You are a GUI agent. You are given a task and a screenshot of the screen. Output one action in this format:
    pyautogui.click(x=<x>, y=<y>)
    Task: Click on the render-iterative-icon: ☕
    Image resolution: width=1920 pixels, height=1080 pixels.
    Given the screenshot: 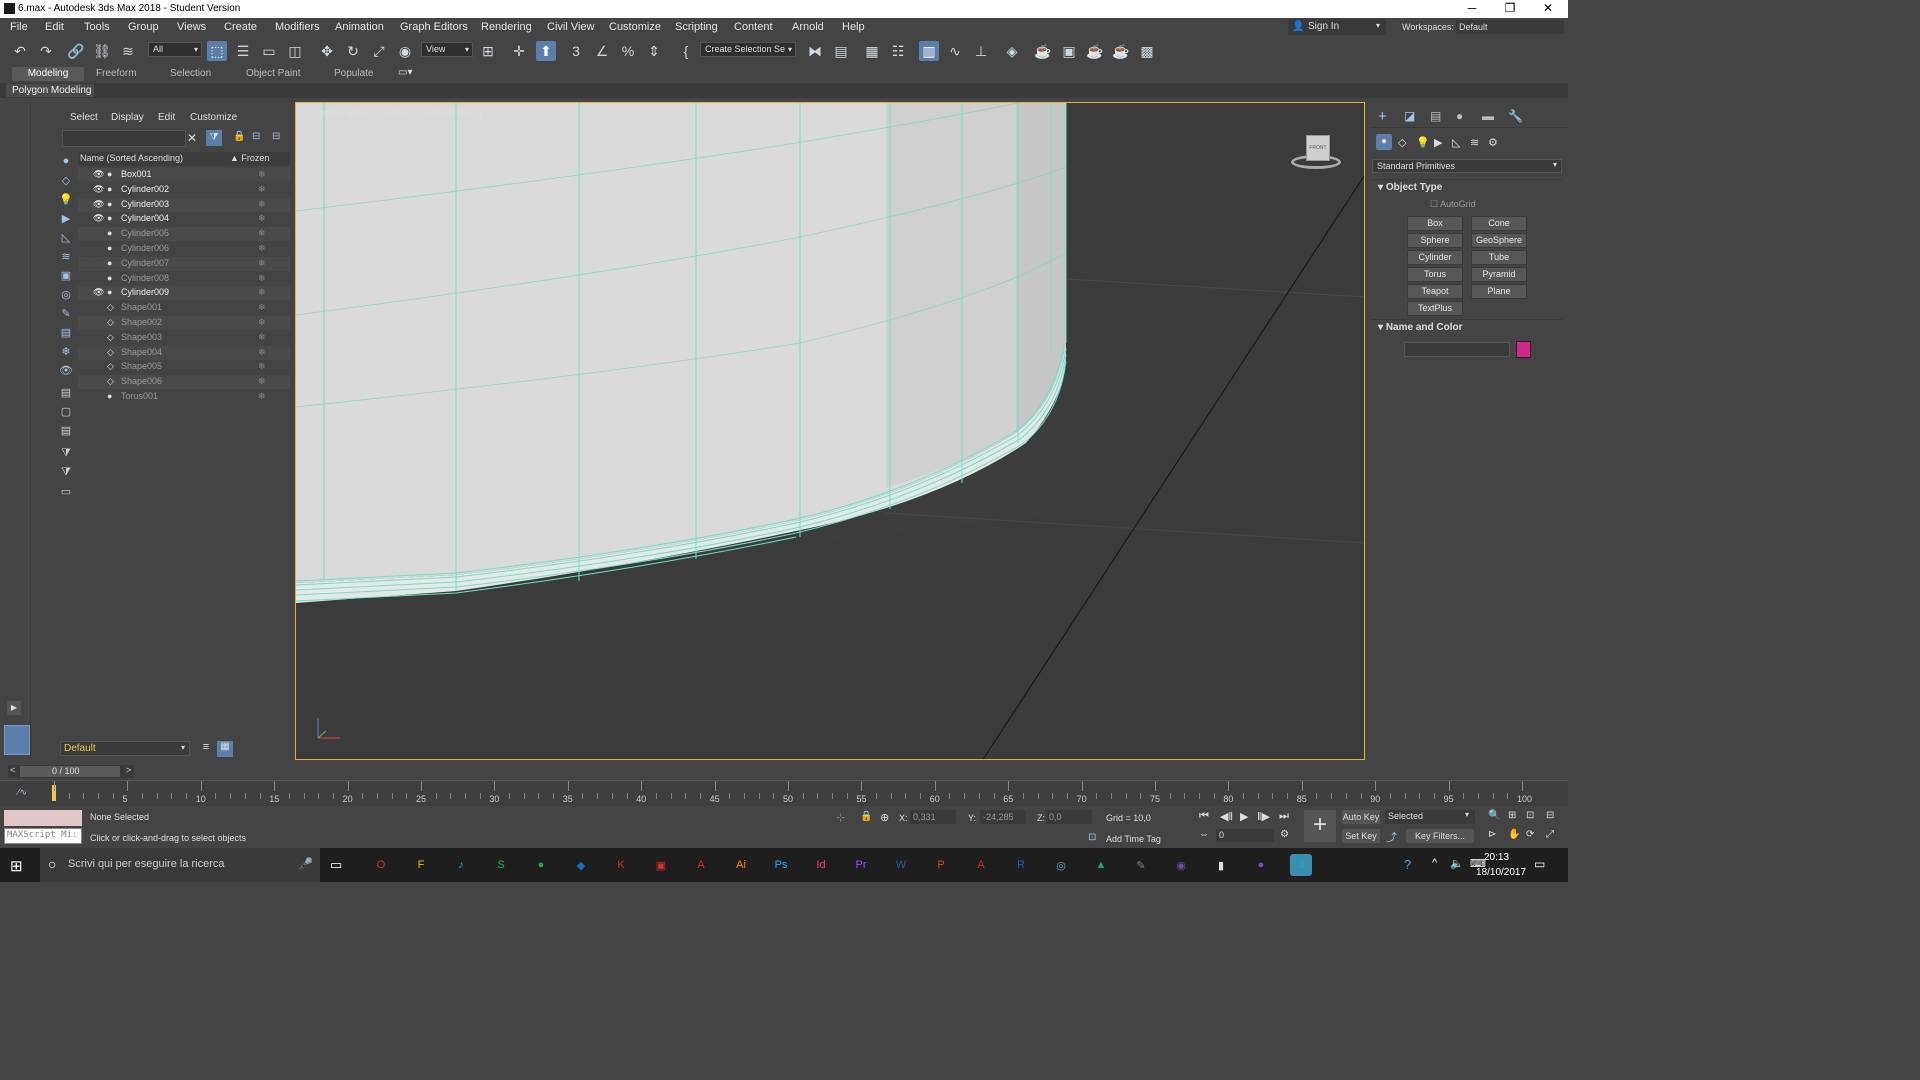 What is the action you would take?
    pyautogui.click(x=1121, y=51)
    